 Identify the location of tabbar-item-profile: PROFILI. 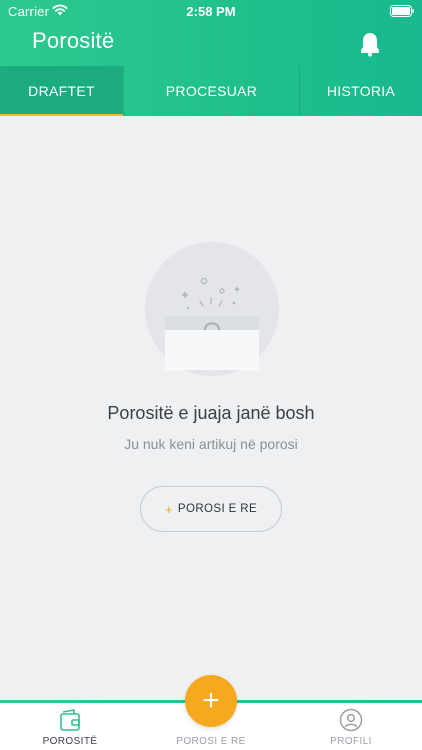
(351, 725).